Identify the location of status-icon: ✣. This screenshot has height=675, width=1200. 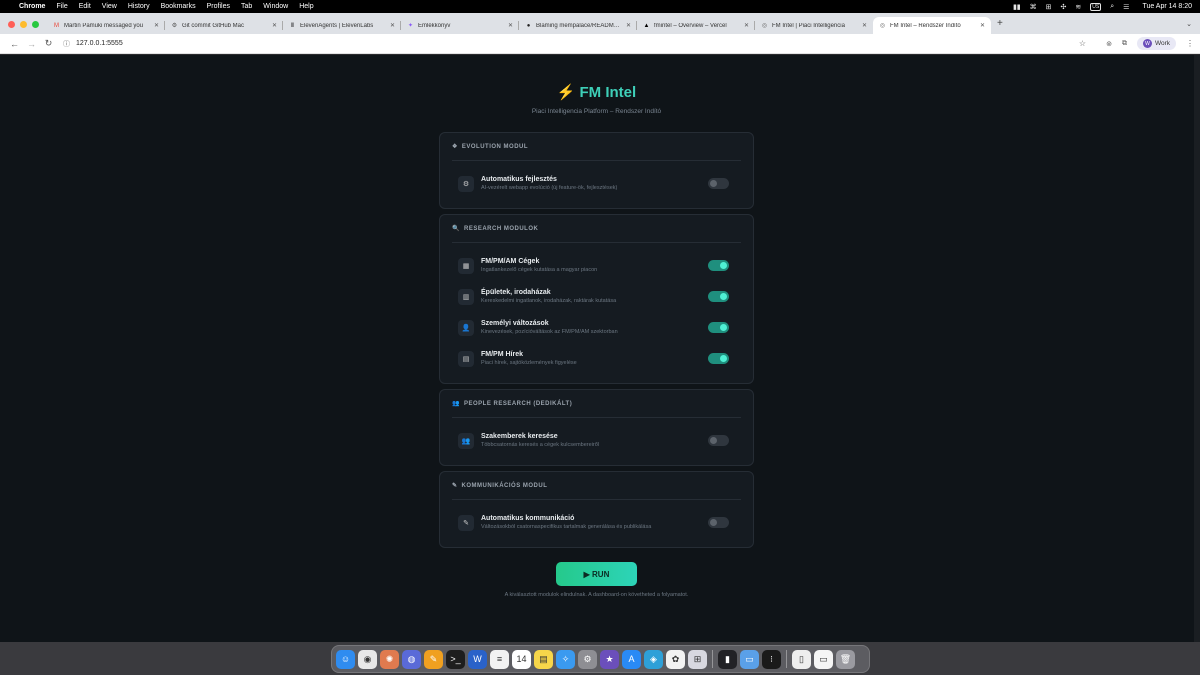
(1064, 7).